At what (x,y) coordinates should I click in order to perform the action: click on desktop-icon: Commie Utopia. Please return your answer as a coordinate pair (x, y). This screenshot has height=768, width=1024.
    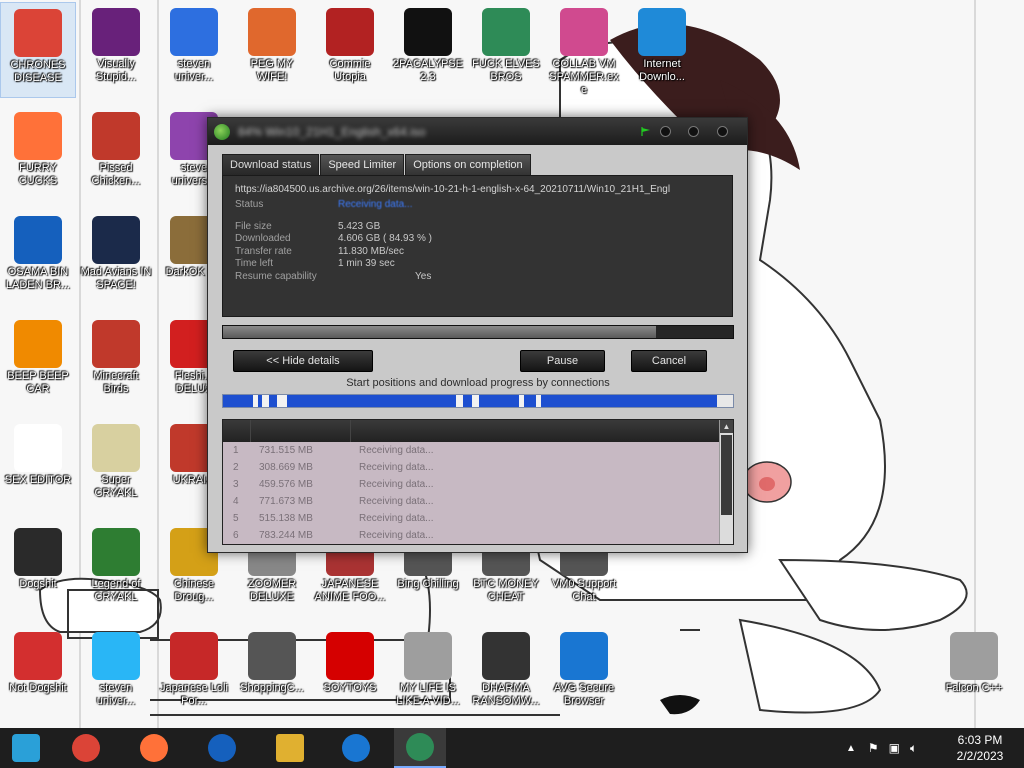
    Looking at the image, I should click on (350, 50).